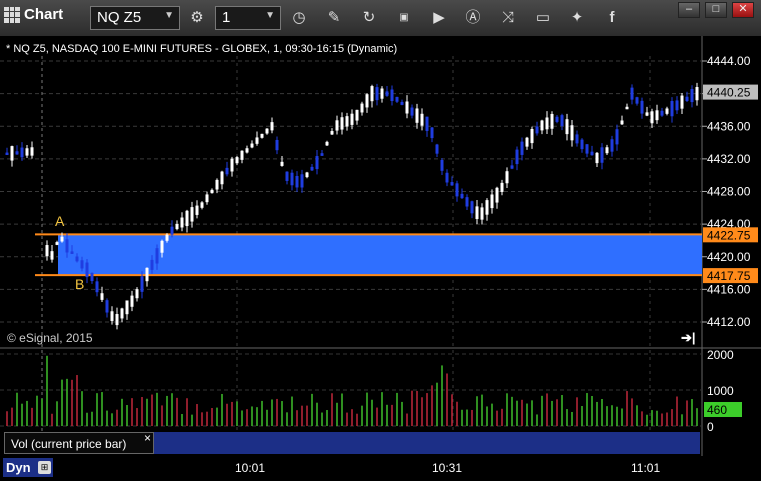 Image resolution: width=761 pixels, height=481 pixels. I want to click on comment-icon: ▭, so click(543, 18).